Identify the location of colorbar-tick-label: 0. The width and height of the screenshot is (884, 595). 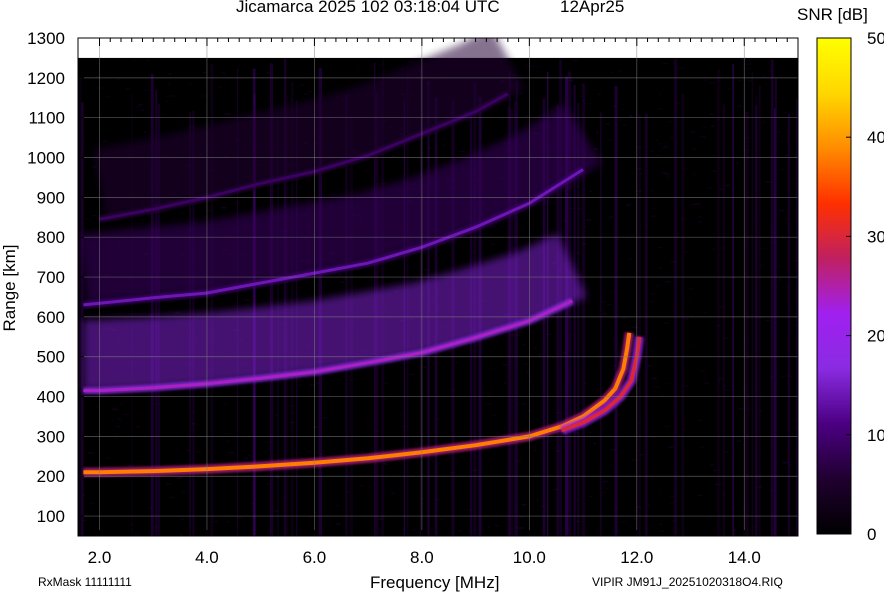
(871, 534).